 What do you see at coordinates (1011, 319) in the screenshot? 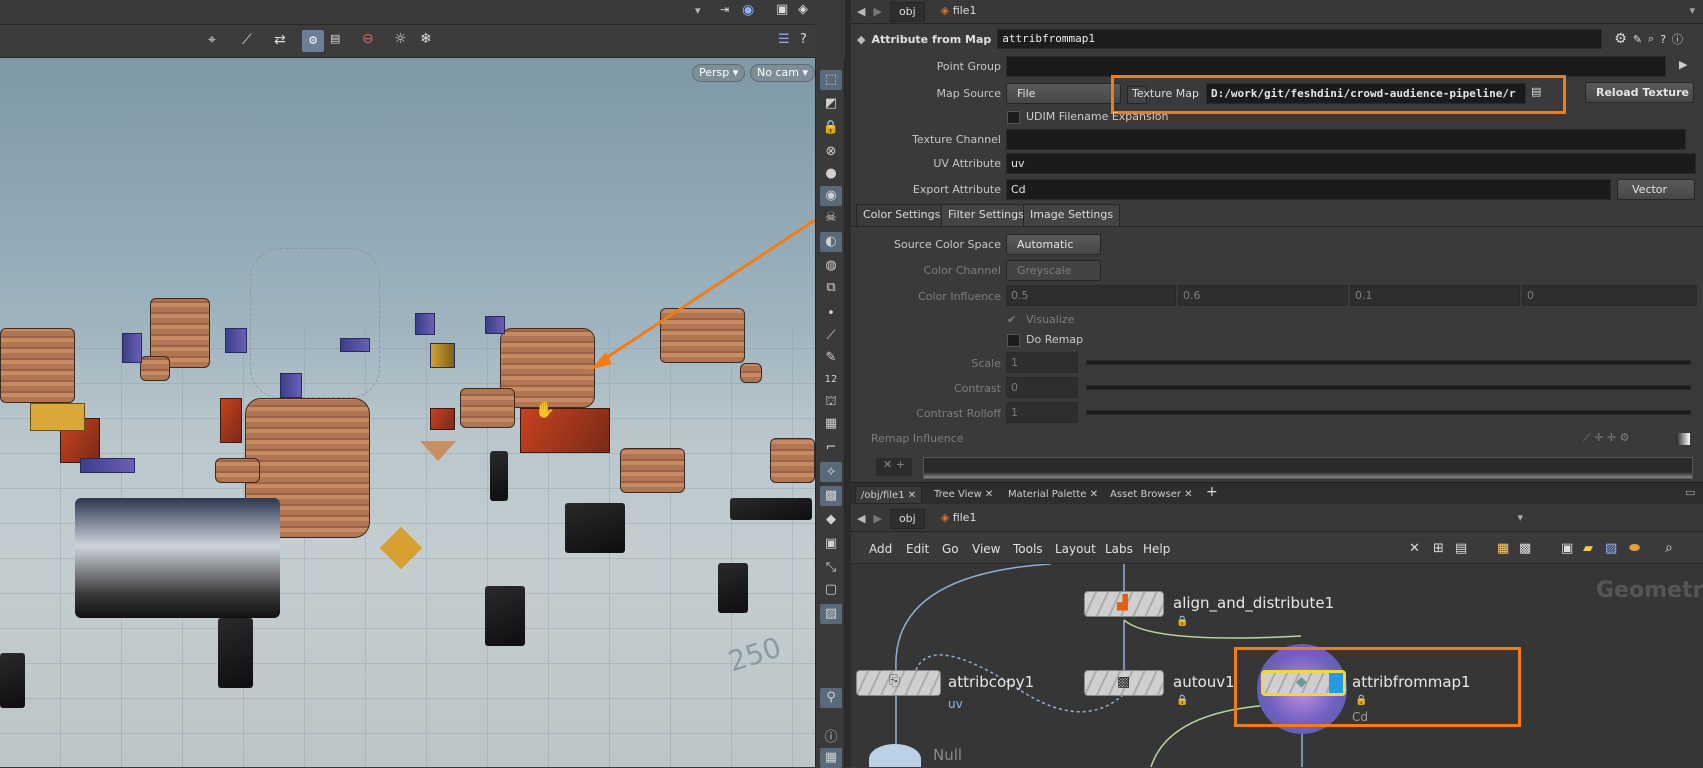
I see `visualize-check-icon: ✔` at bounding box center [1011, 319].